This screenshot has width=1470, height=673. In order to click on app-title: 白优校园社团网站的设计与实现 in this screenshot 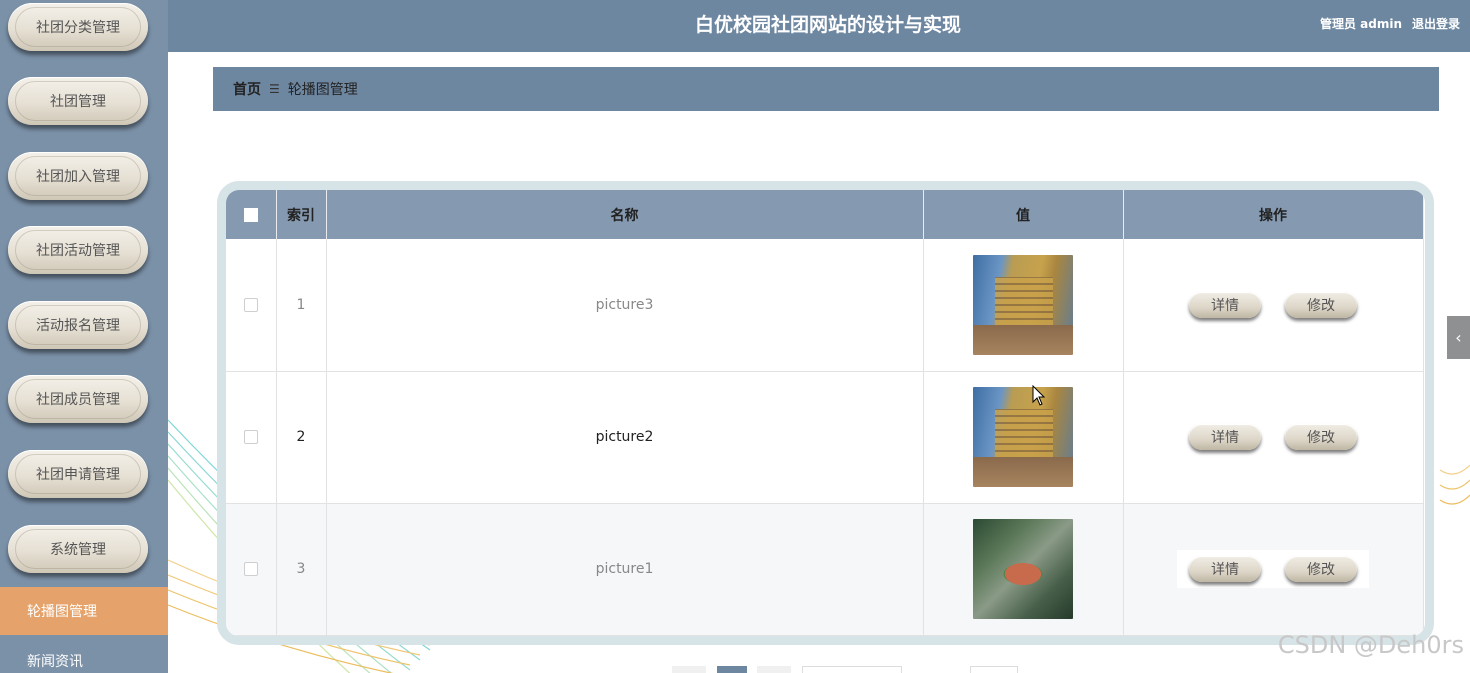, I will do `click(827, 25)`.